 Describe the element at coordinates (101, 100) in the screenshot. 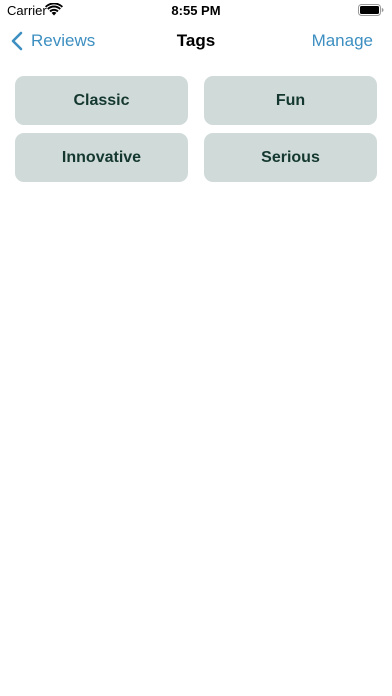

I see `tag-button: Classic` at that location.